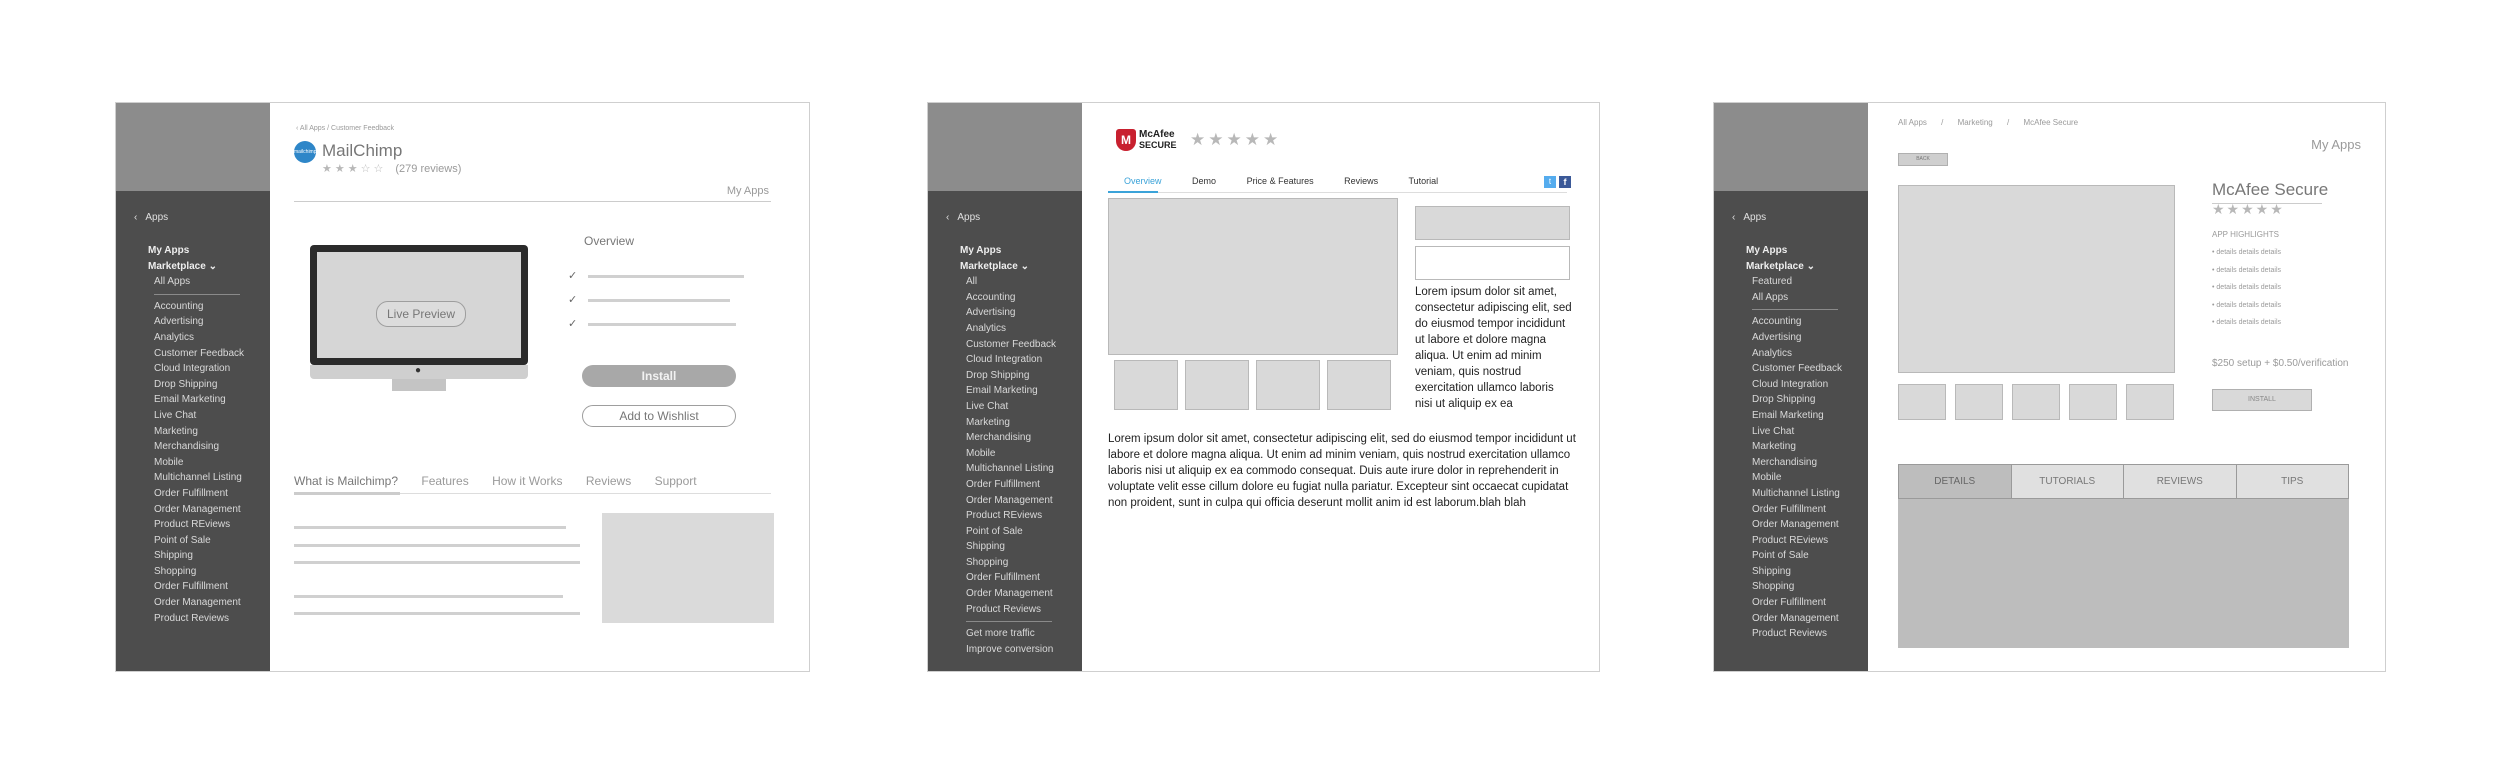 The height and width of the screenshot is (780, 2500). I want to click on tab-price-features: Price & Features, so click(1280, 181).